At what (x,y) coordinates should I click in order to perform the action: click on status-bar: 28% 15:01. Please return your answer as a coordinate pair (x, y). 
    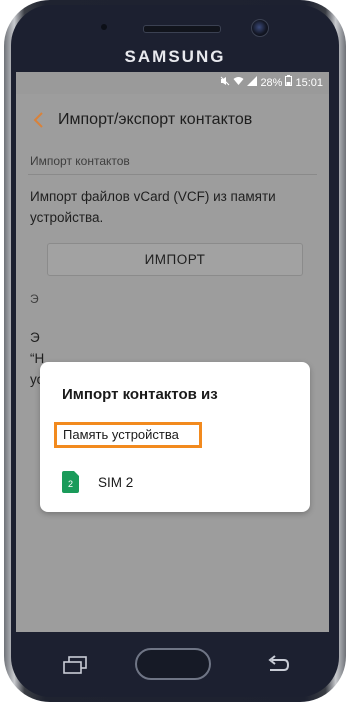
    Looking at the image, I should click on (172, 83).